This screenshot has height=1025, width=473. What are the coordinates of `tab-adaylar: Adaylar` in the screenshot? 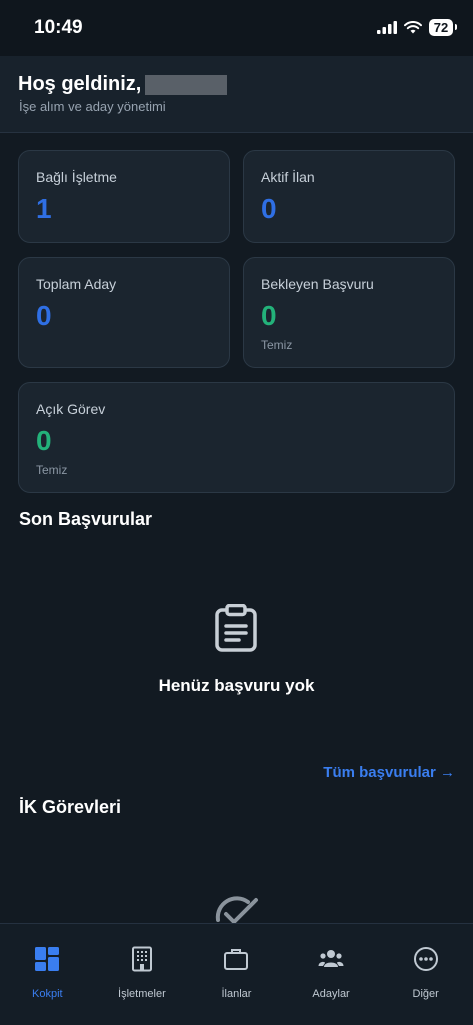 It's located at (331, 974).